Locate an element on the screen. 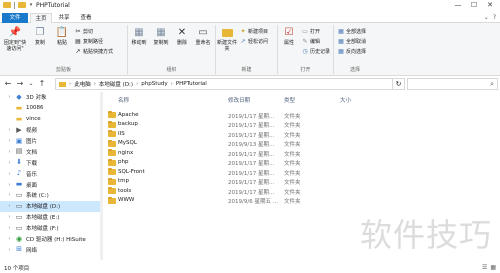 This screenshot has height=273, width=500. sidebar-item: › ▭ 本地磁盘 (D:) is located at coordinates (50, 206).